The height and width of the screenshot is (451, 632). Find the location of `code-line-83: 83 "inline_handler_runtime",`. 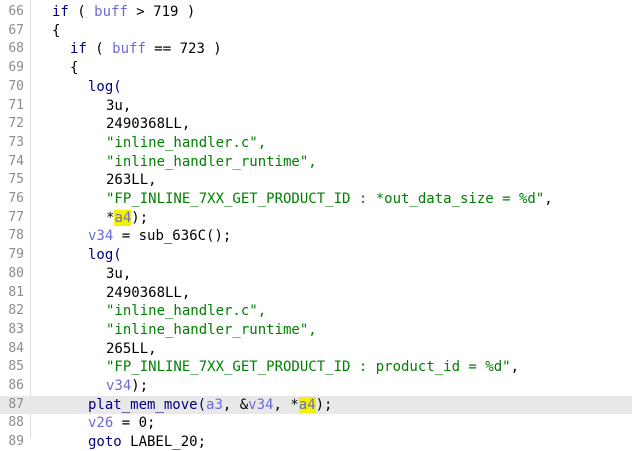

code-line-83: 83 "inline_handler_runtime", is located at coordinates (316, 330).